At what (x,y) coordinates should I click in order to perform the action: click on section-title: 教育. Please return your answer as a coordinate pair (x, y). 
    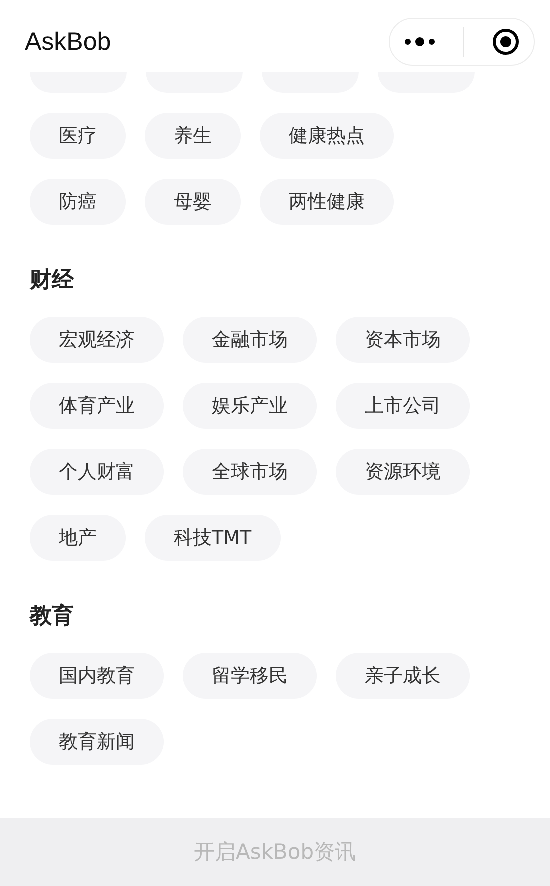
    Looking at the image, I should click on (52, 617).